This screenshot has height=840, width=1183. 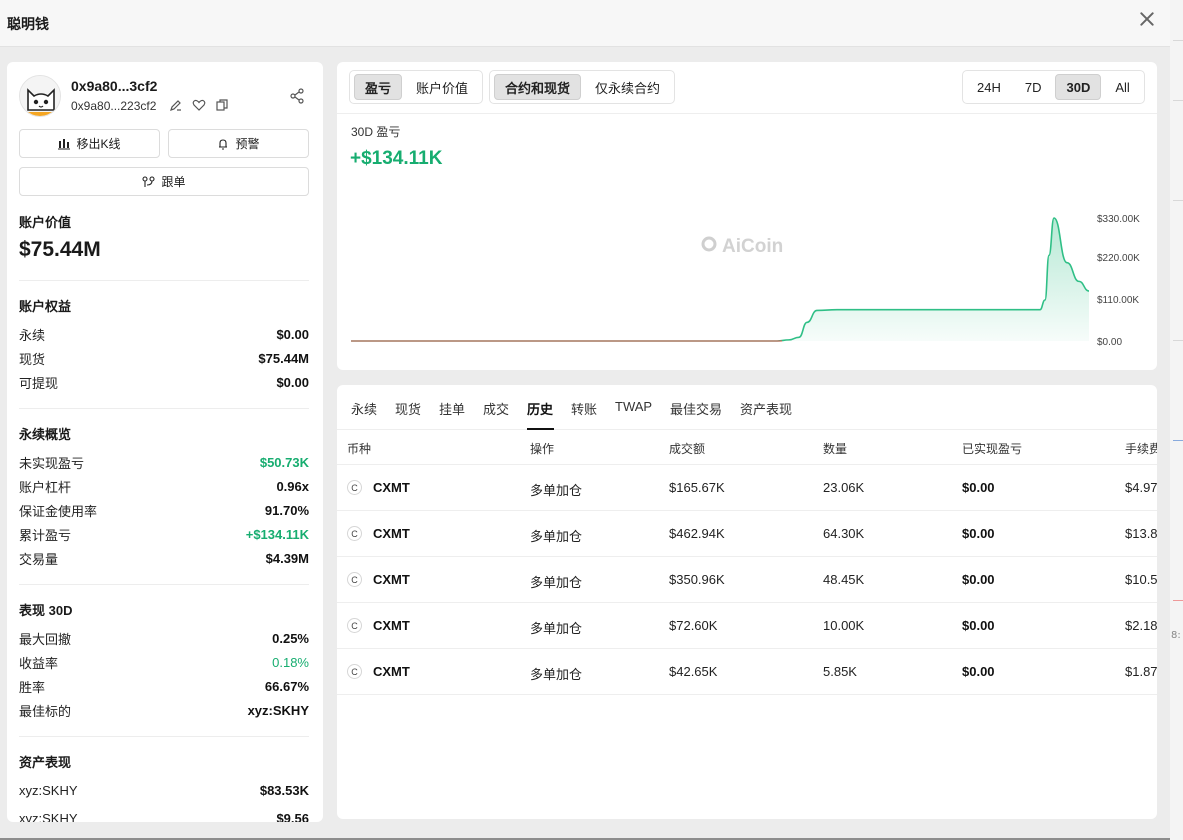 I want to click on tab-open-orders: 挂单, so click(x=452, y=408).